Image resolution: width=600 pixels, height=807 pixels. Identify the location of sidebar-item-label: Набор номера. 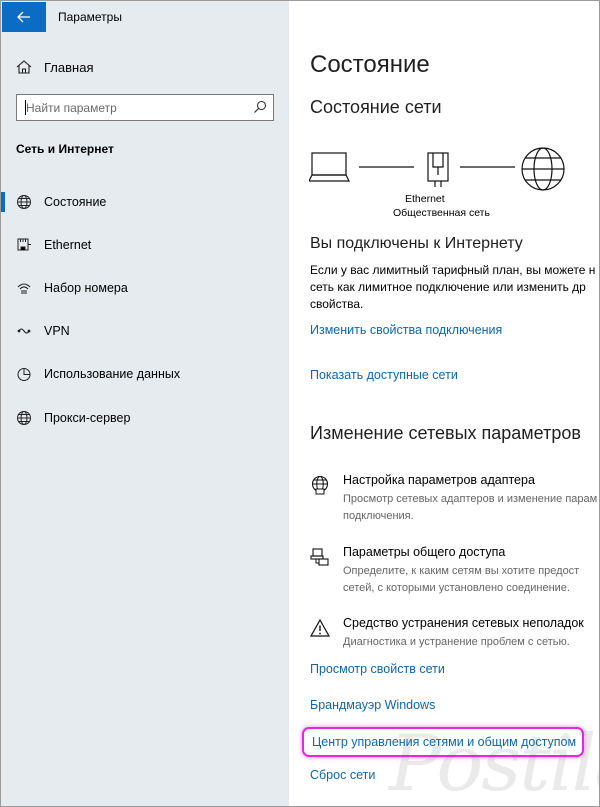
(86, 288).